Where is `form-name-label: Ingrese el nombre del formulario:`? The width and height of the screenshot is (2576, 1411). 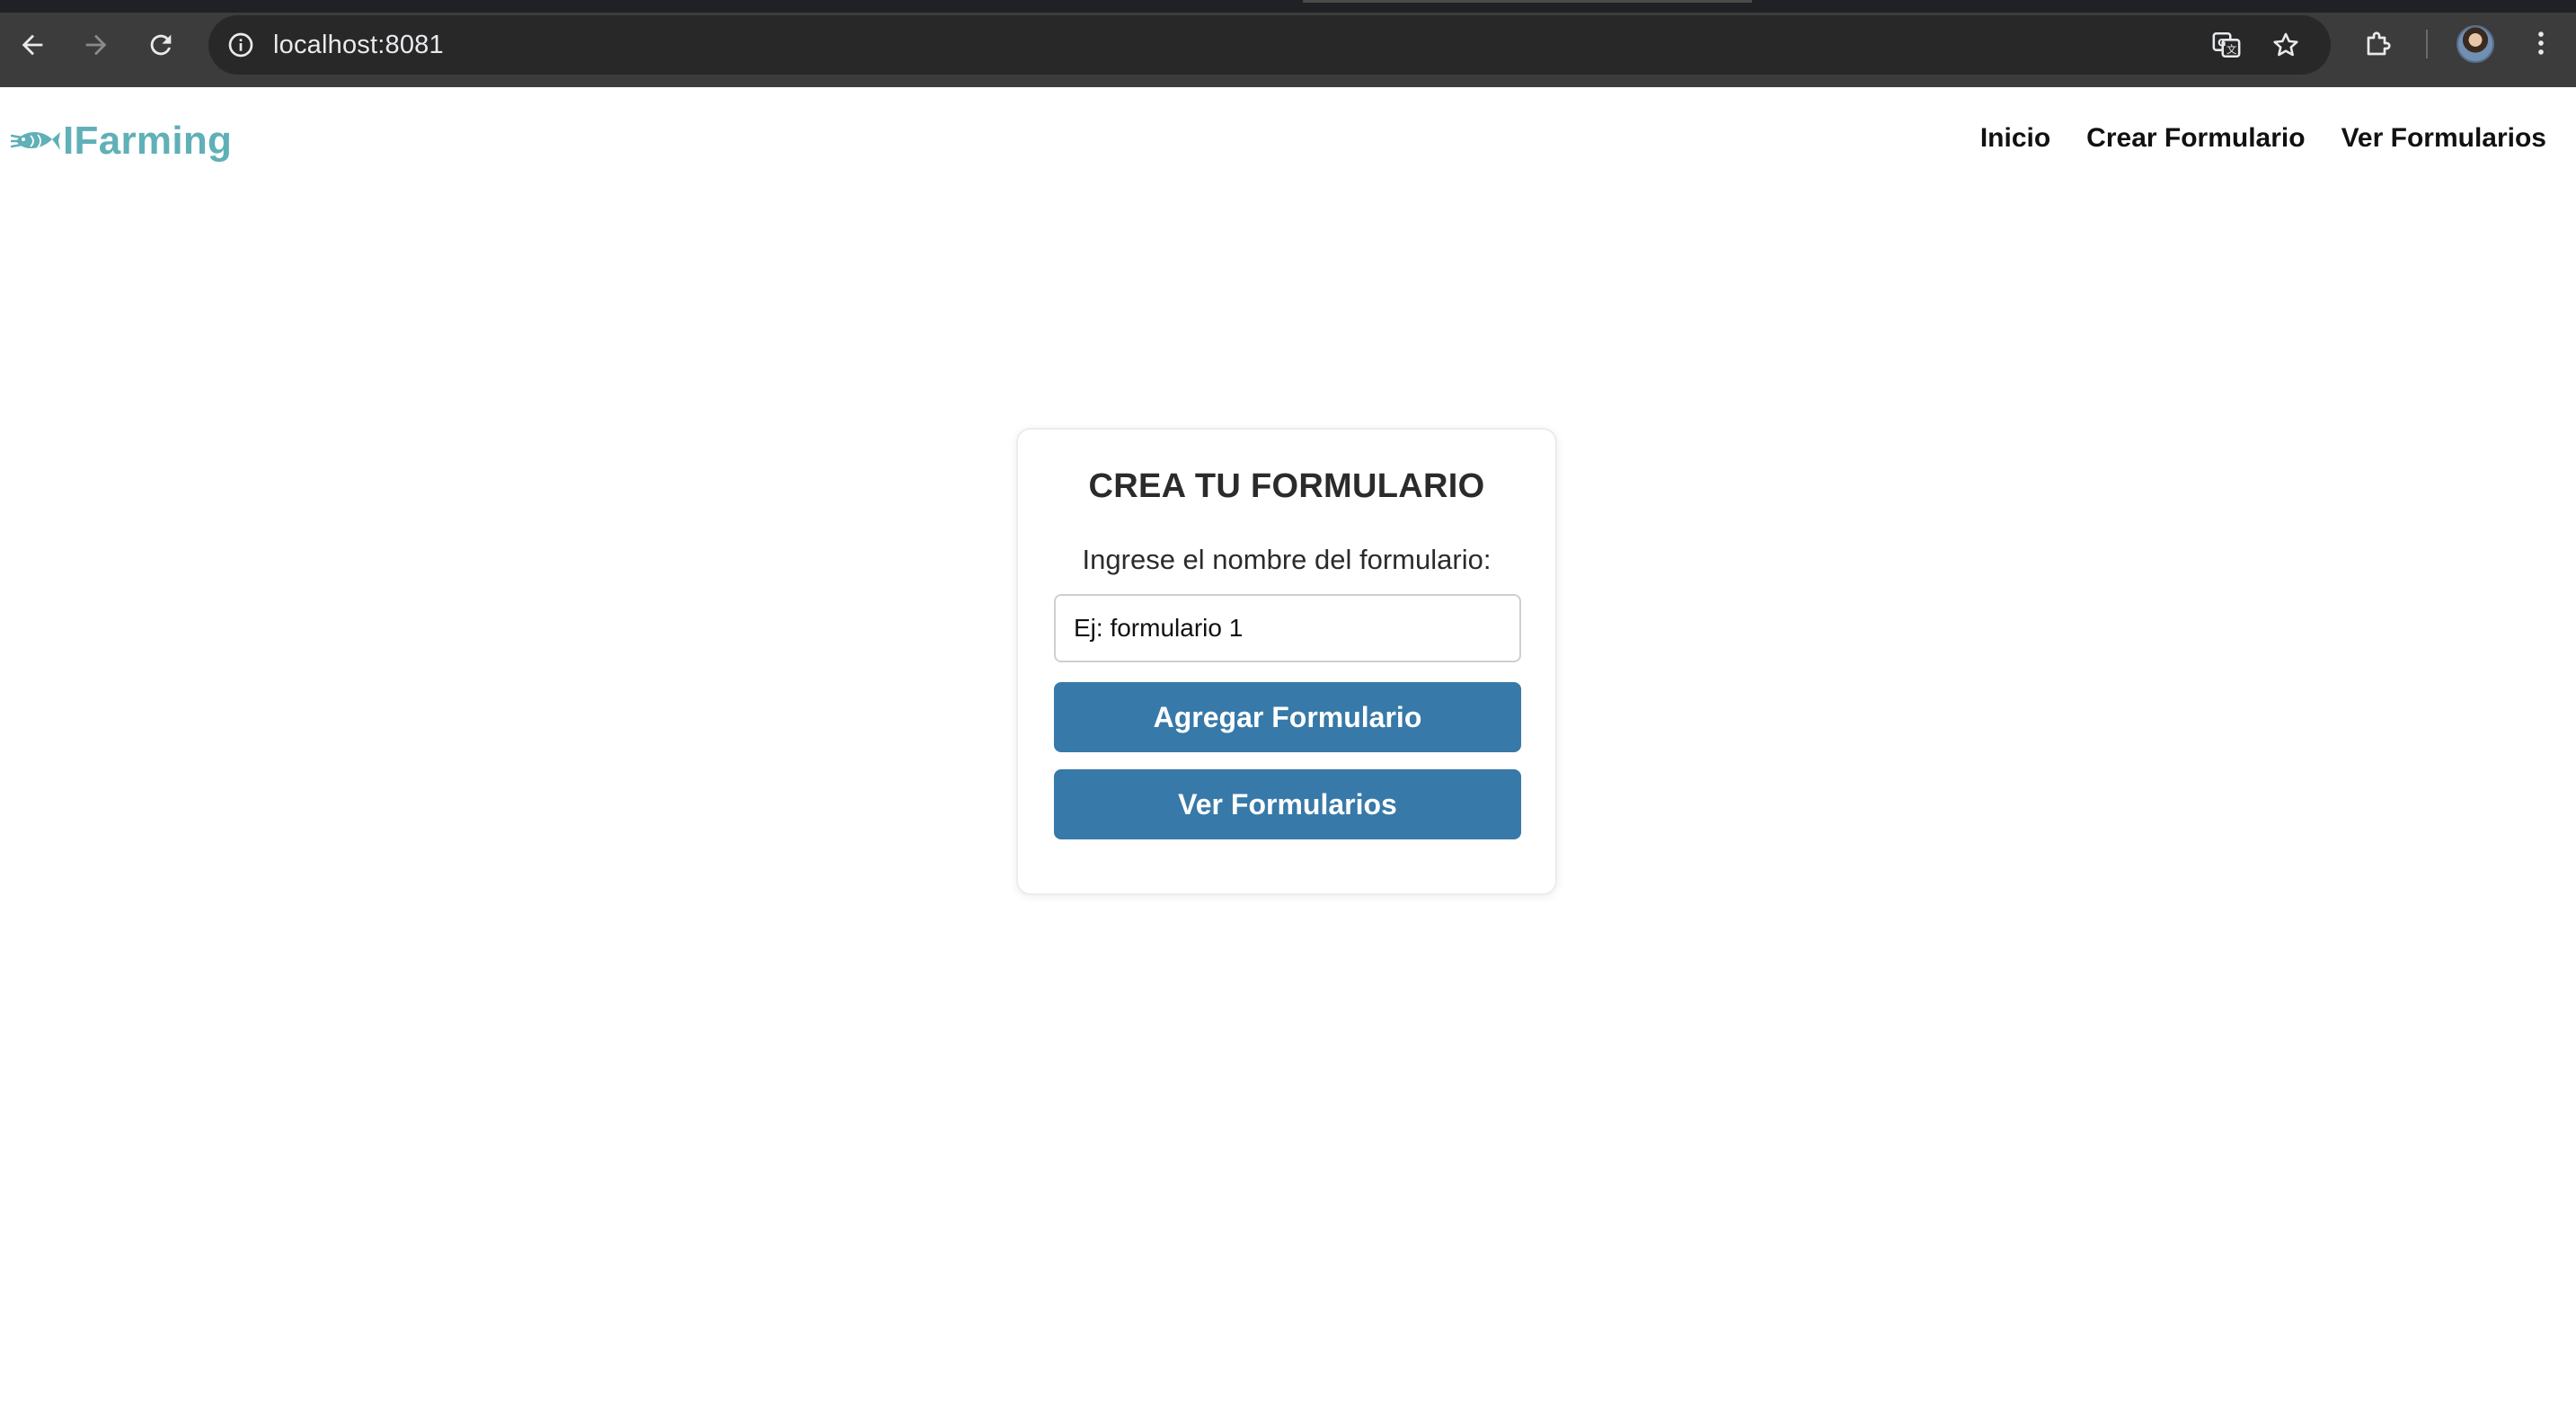 form-name-label: Ingrese el nombre del formulario: is located at coordinates (1287, 559).